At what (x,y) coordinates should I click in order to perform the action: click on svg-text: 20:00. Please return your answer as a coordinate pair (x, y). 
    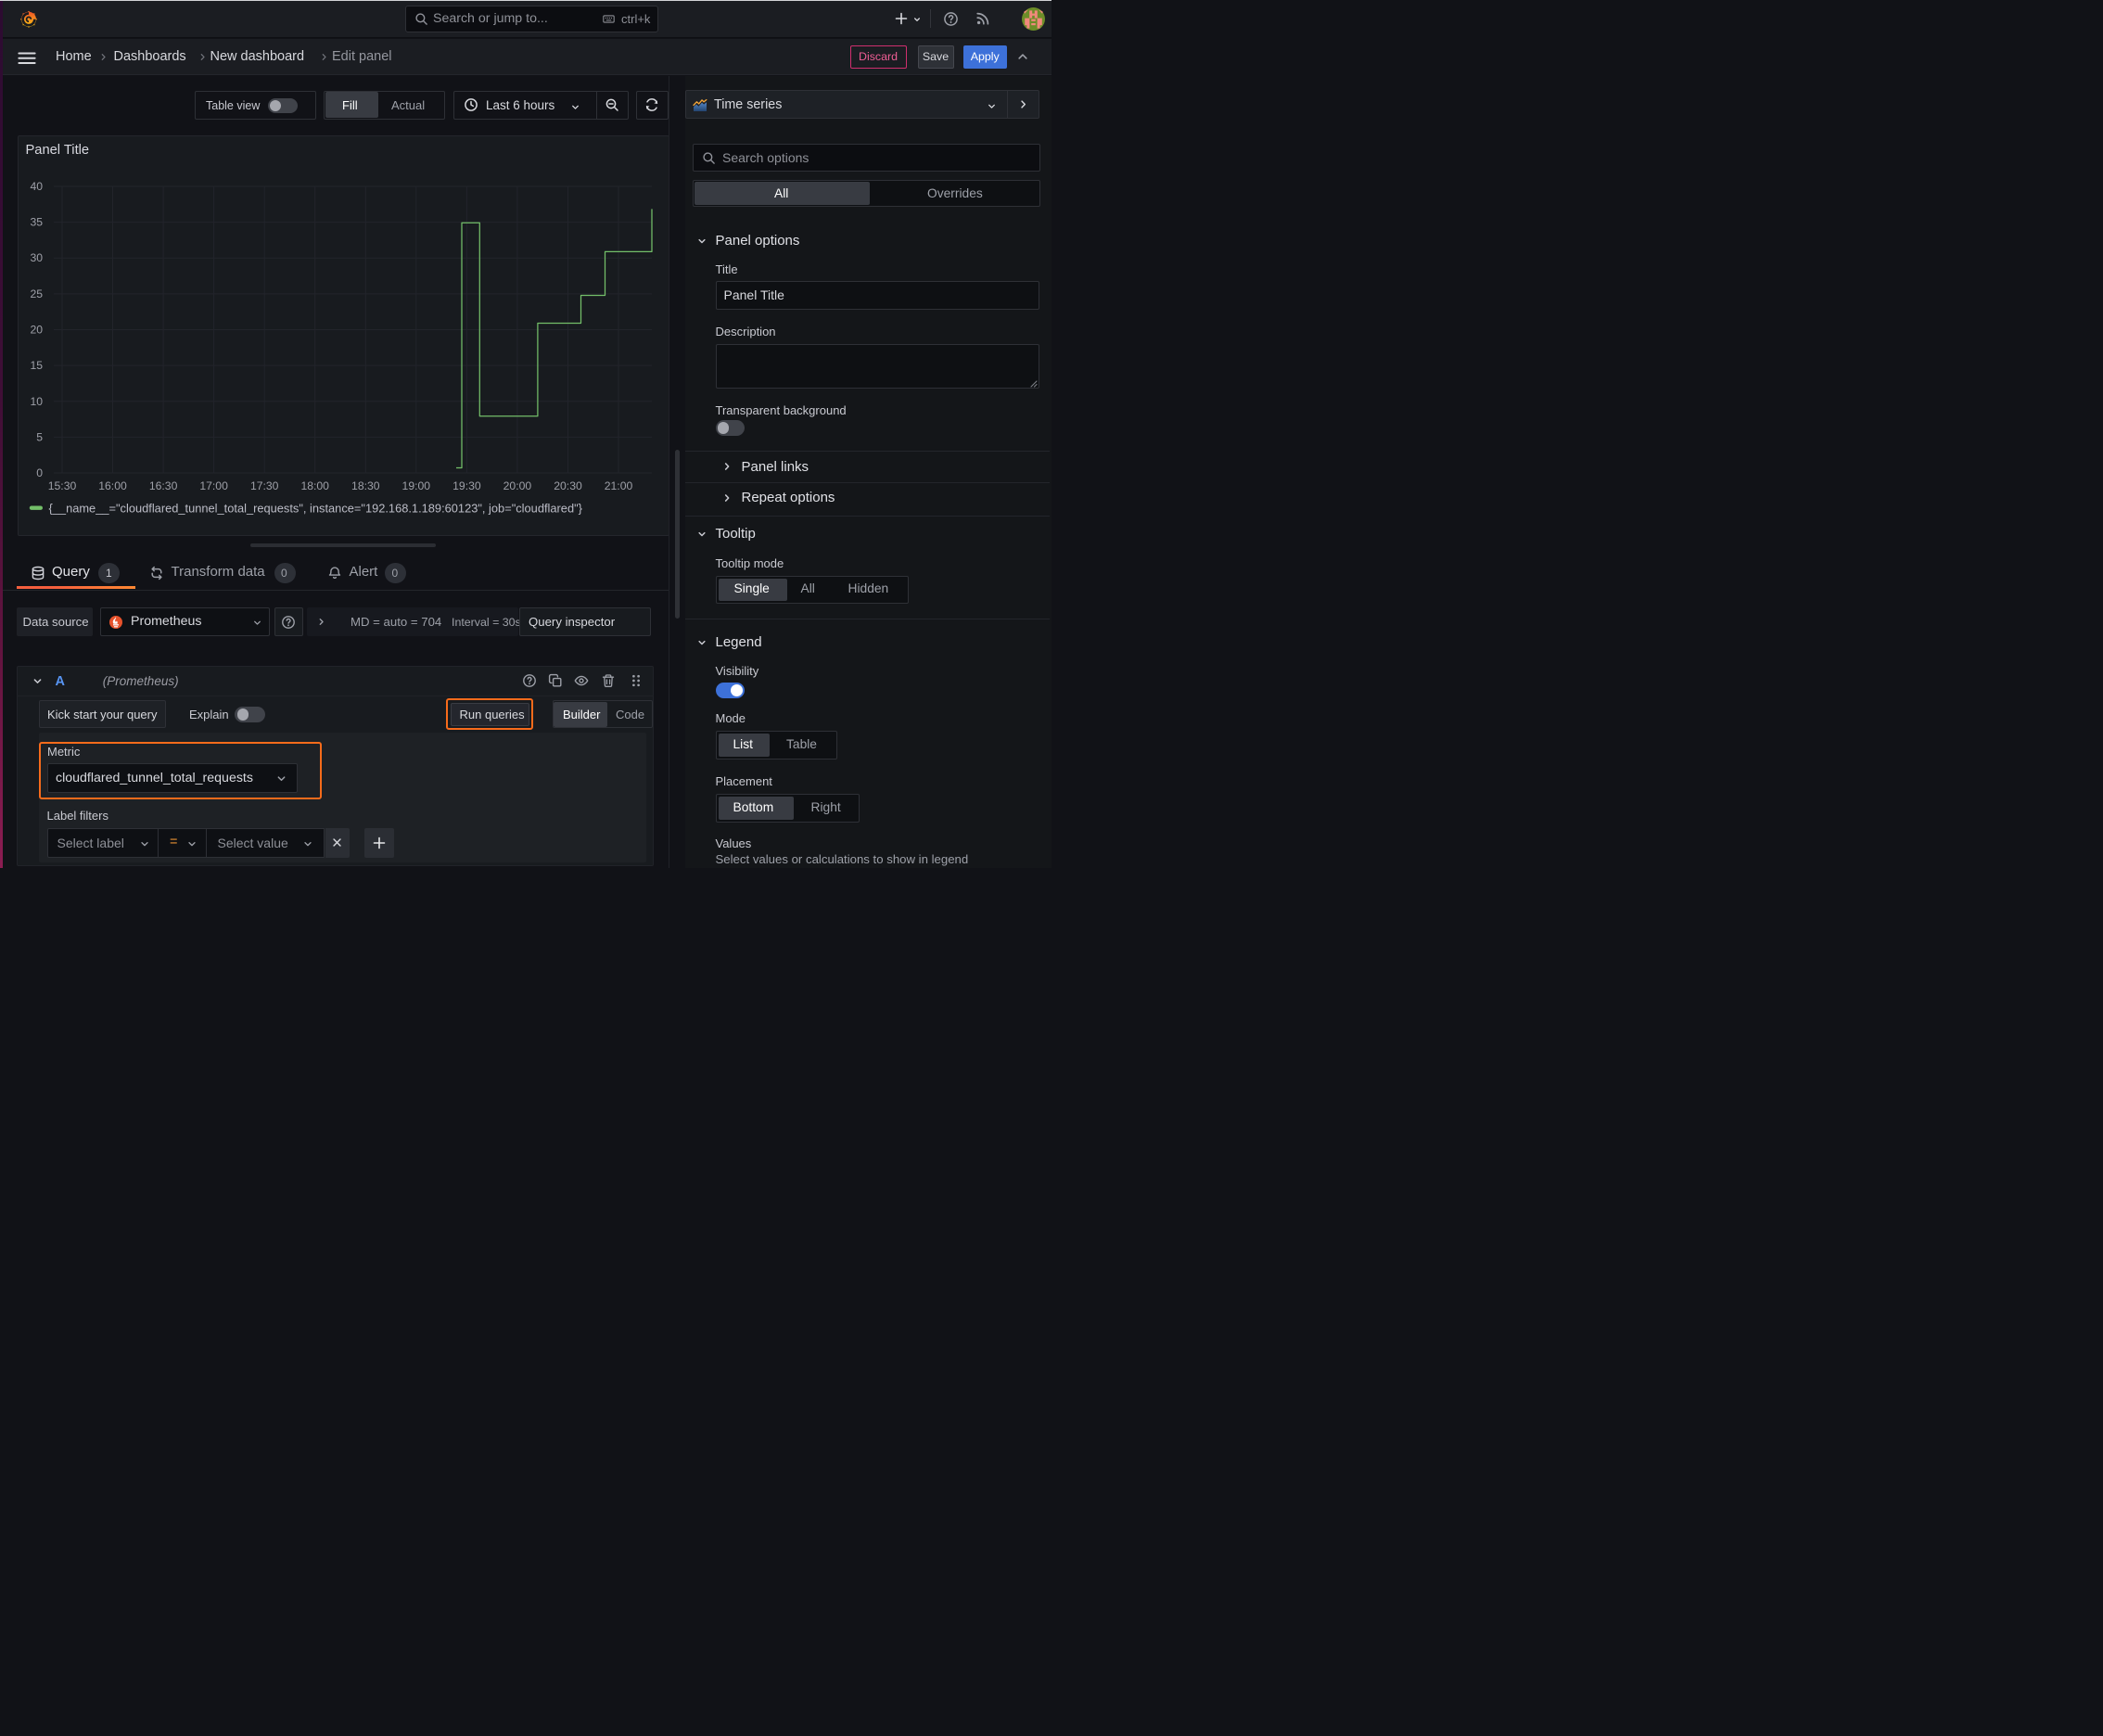
    Looking at the image, I should click on (517, 485).